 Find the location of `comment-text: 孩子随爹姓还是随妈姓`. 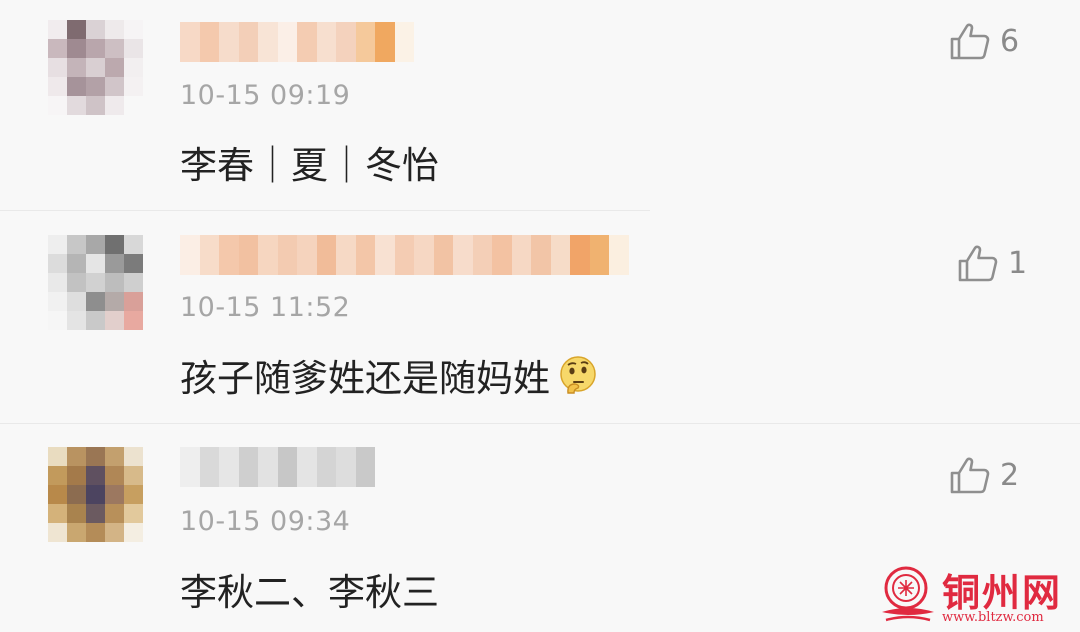

comment-text: 孩子随爹姓还是随妈姓 is located at coordinates (389, 376).